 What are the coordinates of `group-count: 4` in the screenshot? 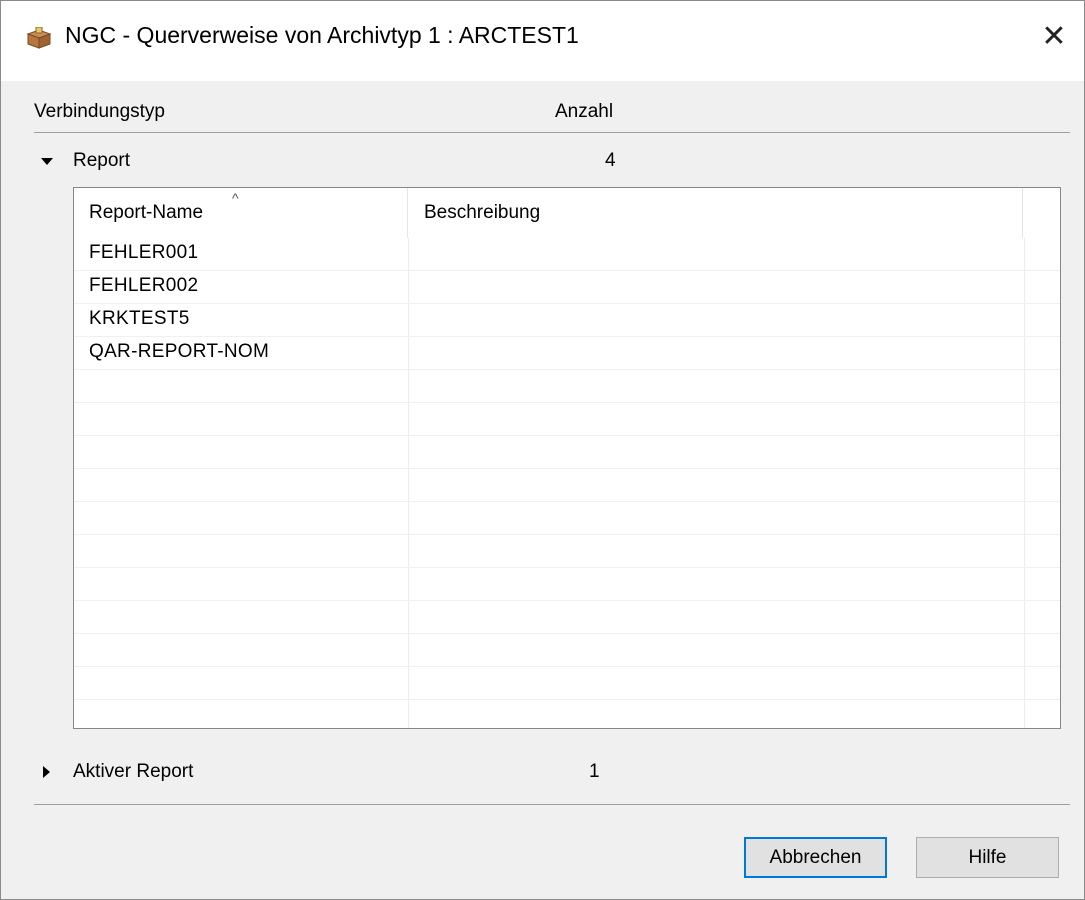 It's located at (610, 160).